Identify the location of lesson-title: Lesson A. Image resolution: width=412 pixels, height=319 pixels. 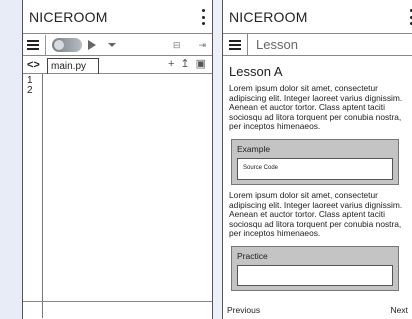
(256, 71).